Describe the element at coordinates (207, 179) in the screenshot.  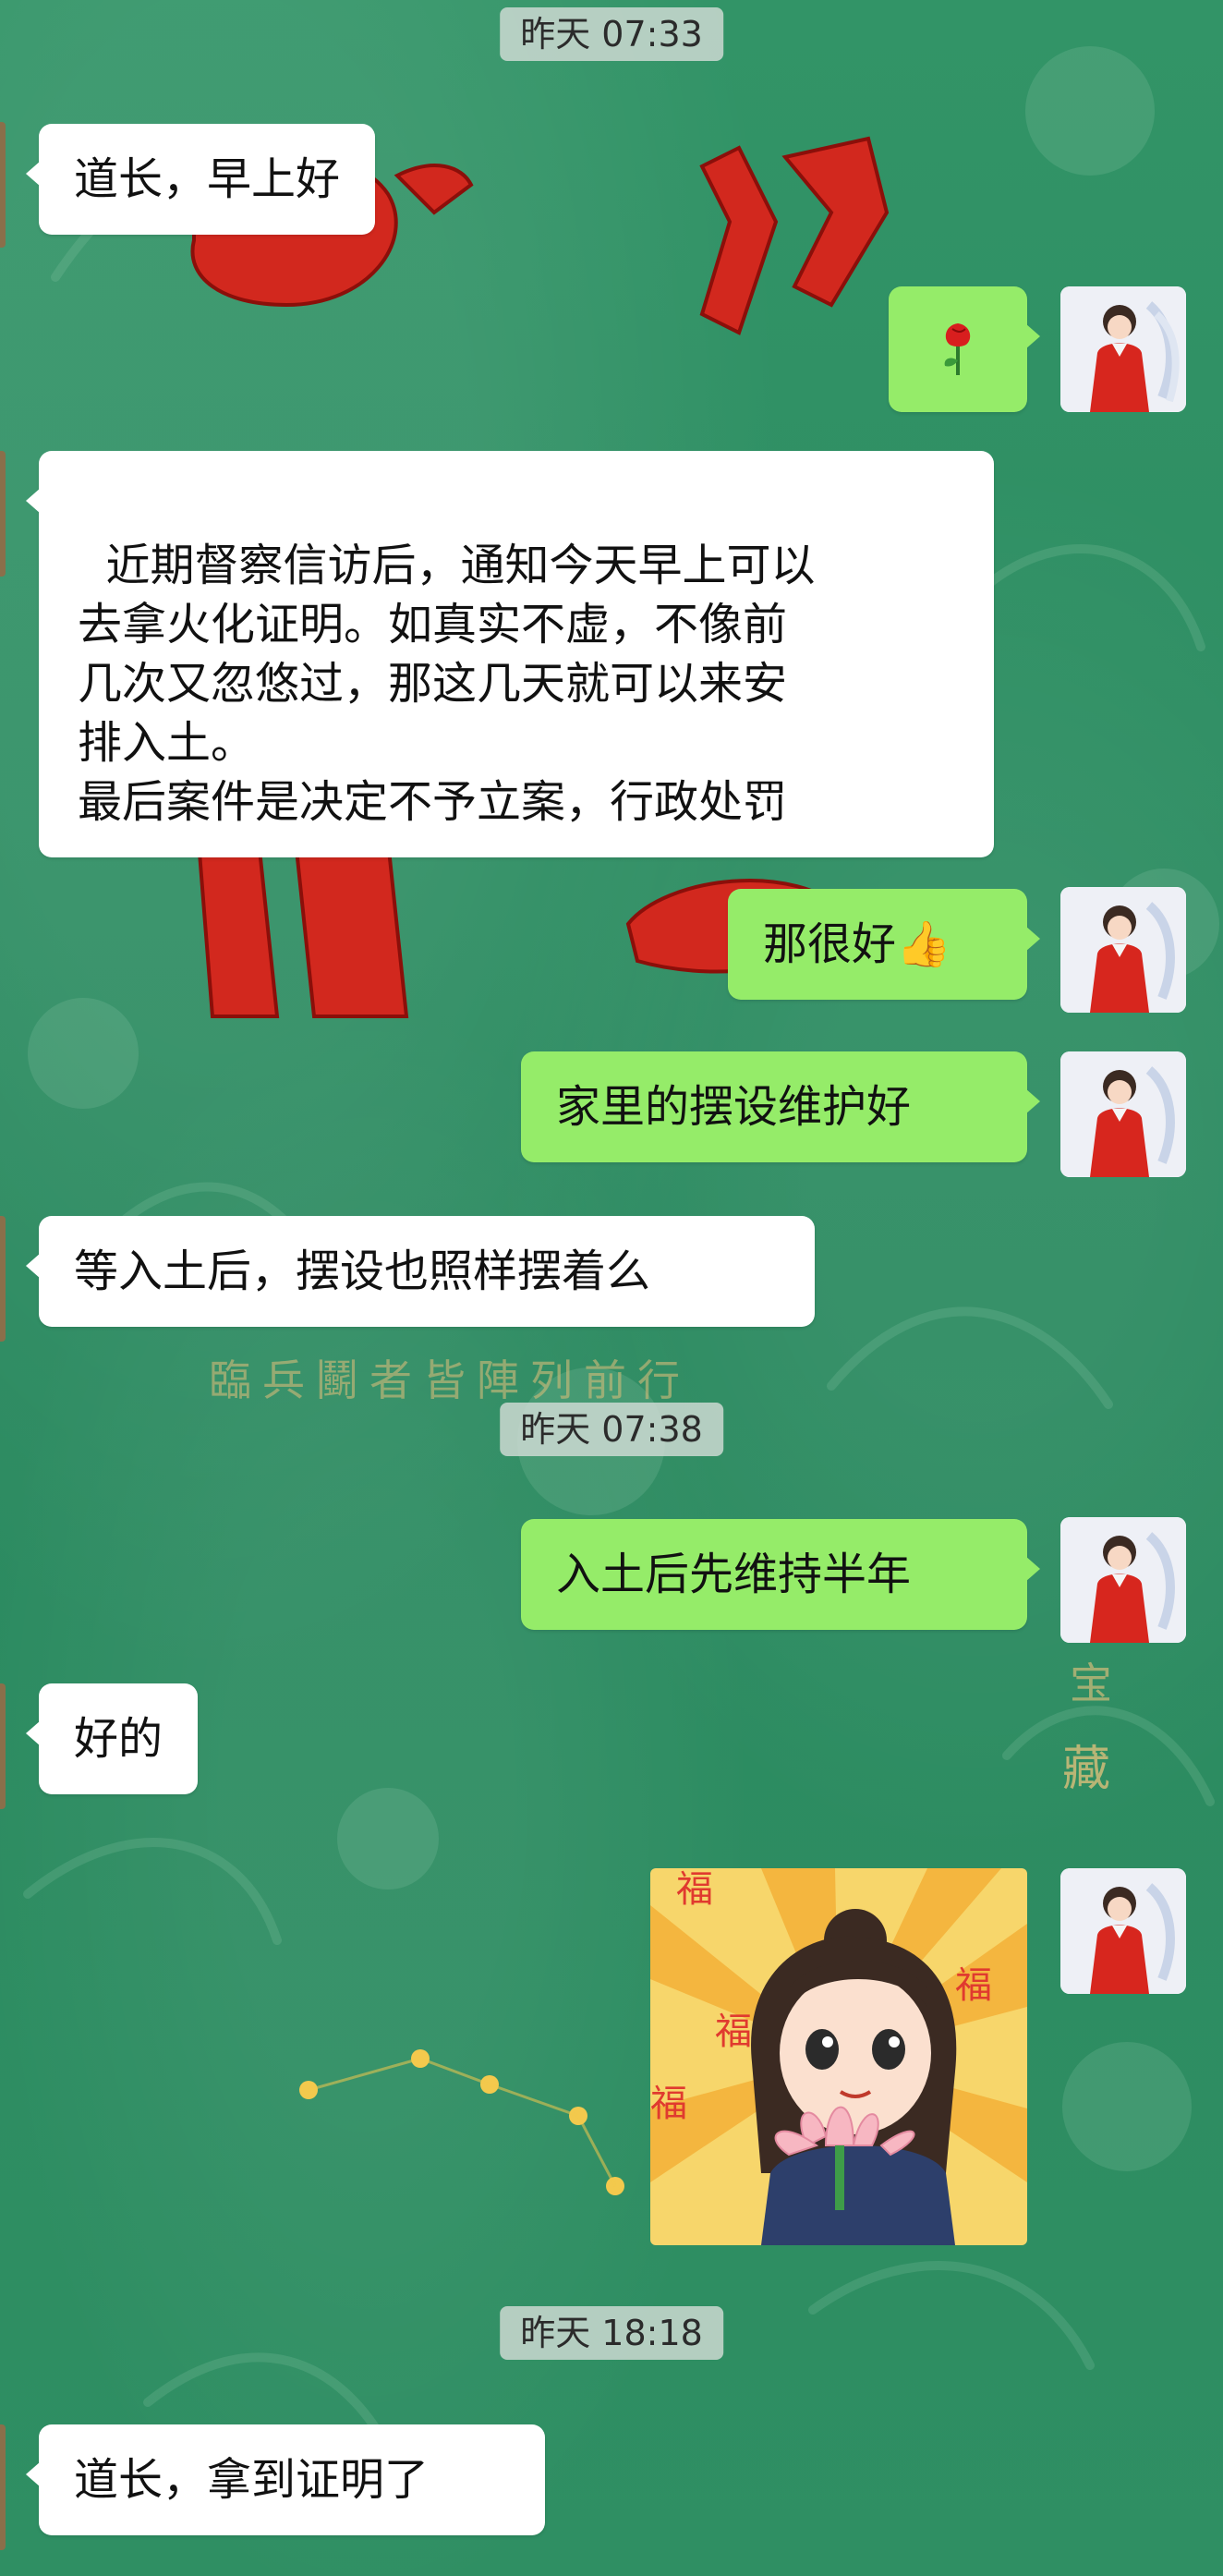
I see `message-text: 道长，早上好` at that location.